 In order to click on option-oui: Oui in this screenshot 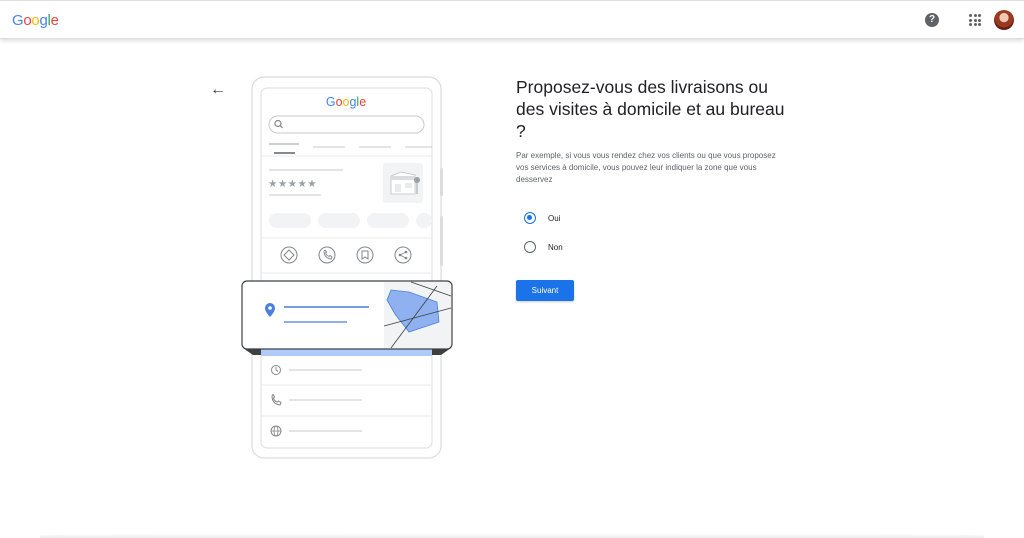, I will do `click(542, 218)`.